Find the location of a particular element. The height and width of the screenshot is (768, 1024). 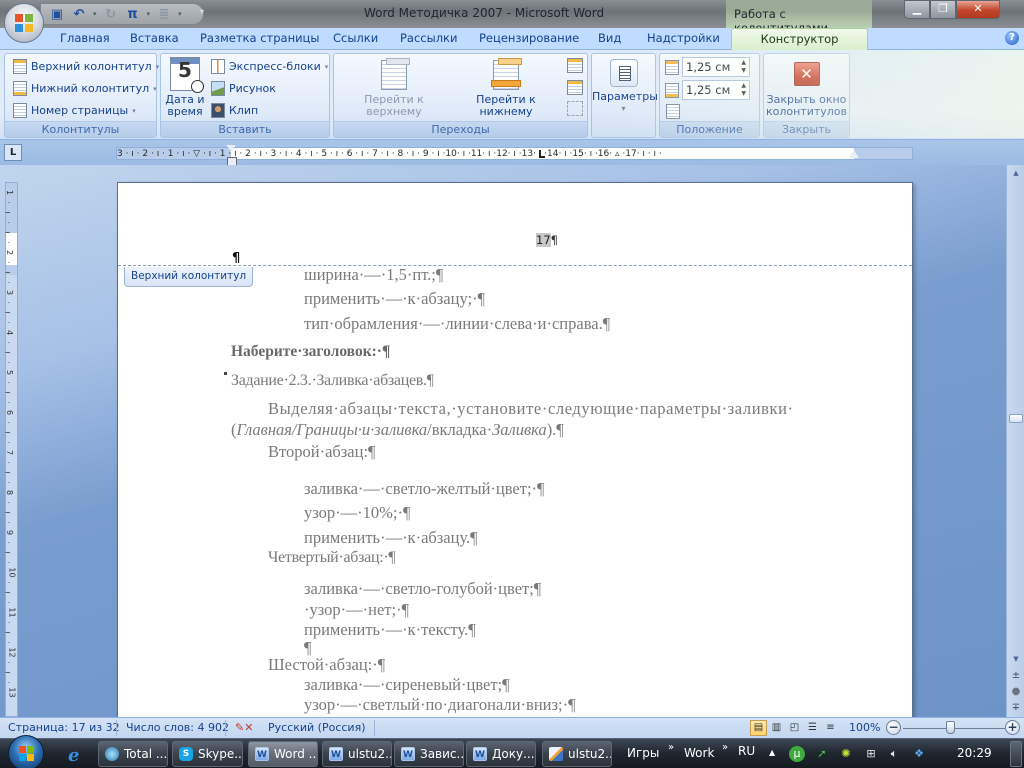

right-indent-marker is located at coordinates (854, 154).